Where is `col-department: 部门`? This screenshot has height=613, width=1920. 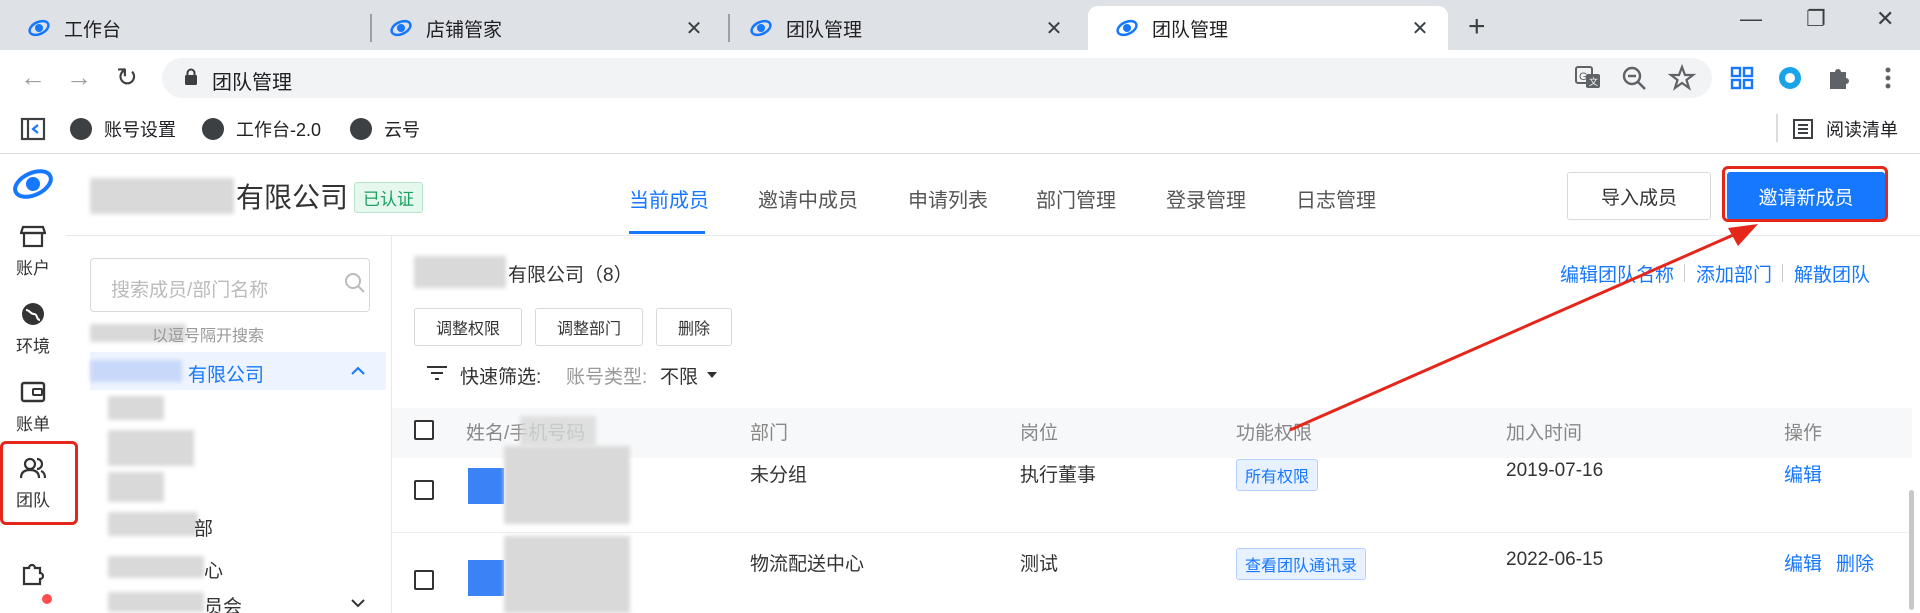 col-department: 部门 is located at coordinates (769, 433).